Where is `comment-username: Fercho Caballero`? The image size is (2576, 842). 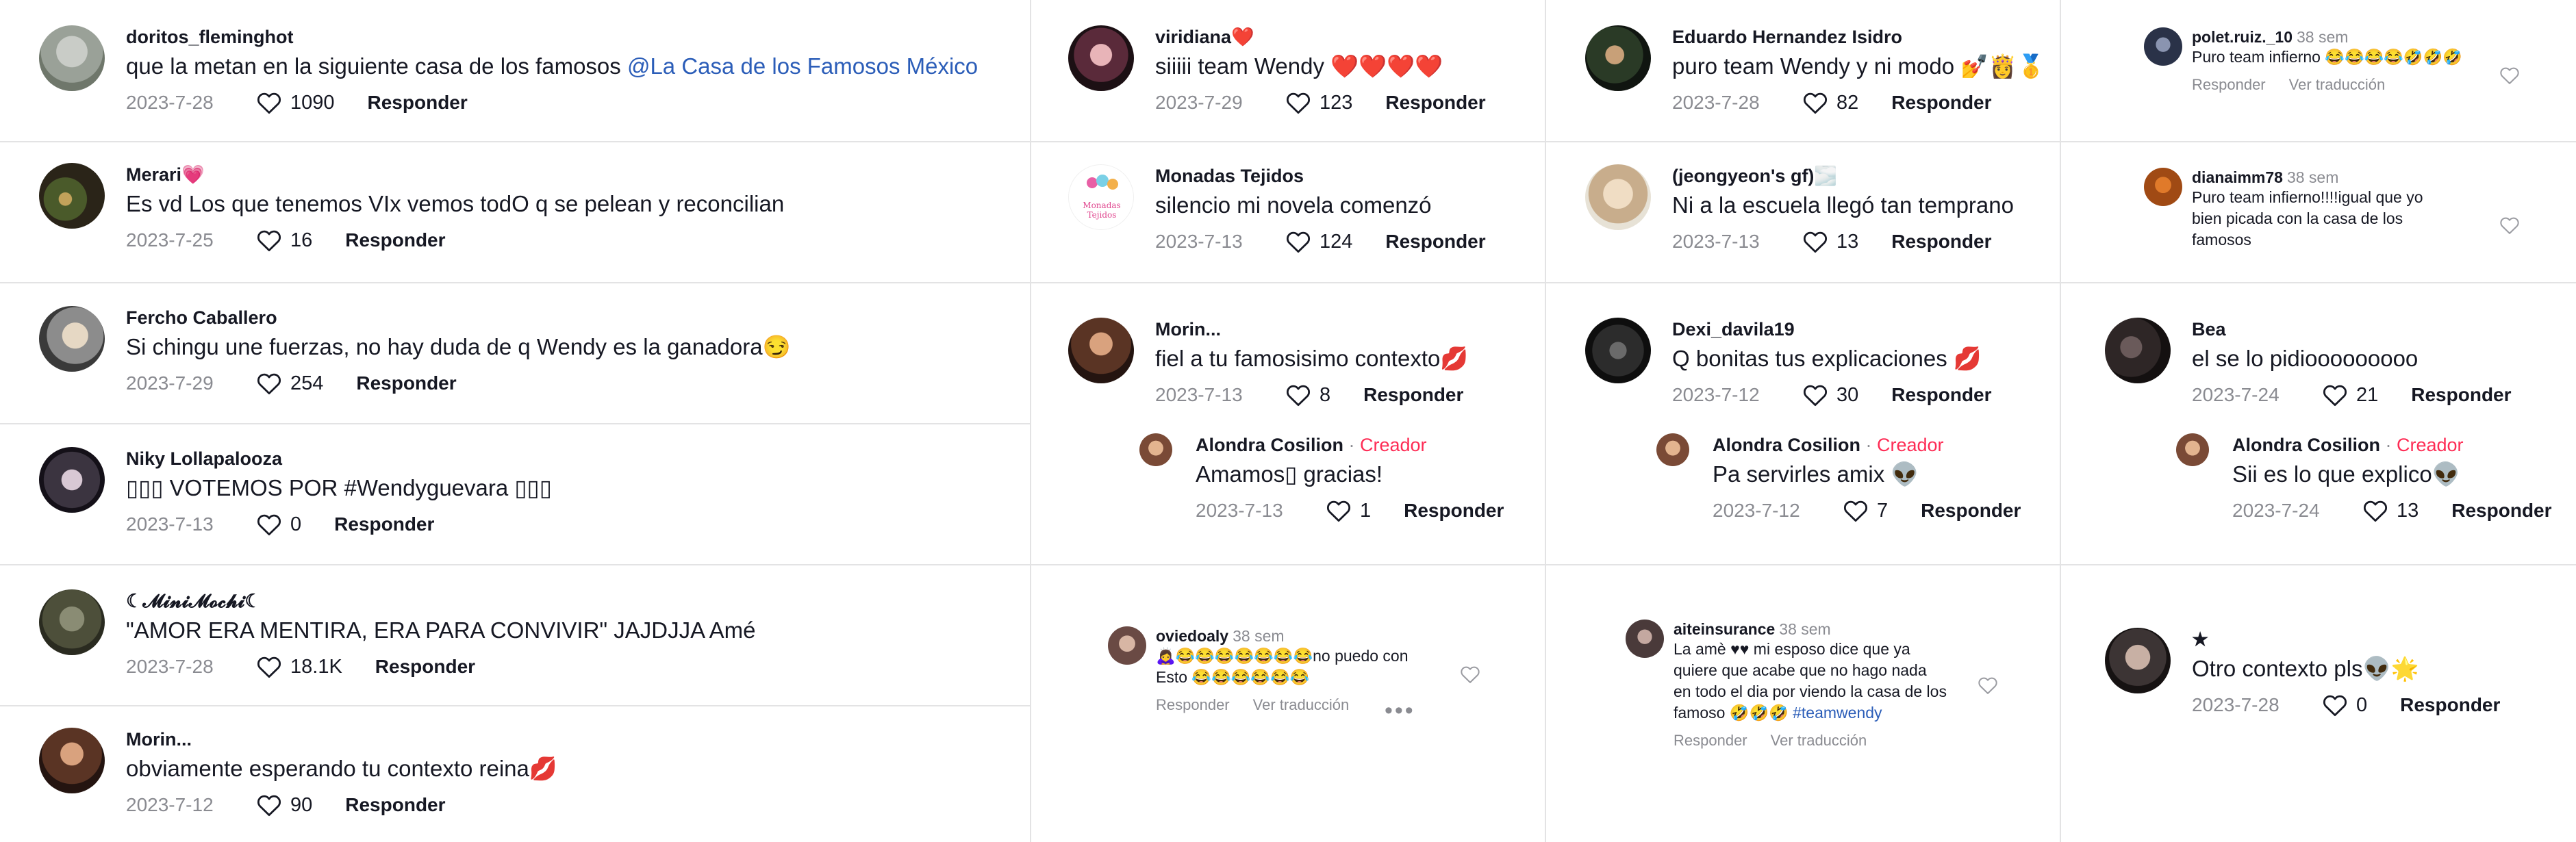
comment-username: Fercho Caballero is located at coordinates (458, 317).